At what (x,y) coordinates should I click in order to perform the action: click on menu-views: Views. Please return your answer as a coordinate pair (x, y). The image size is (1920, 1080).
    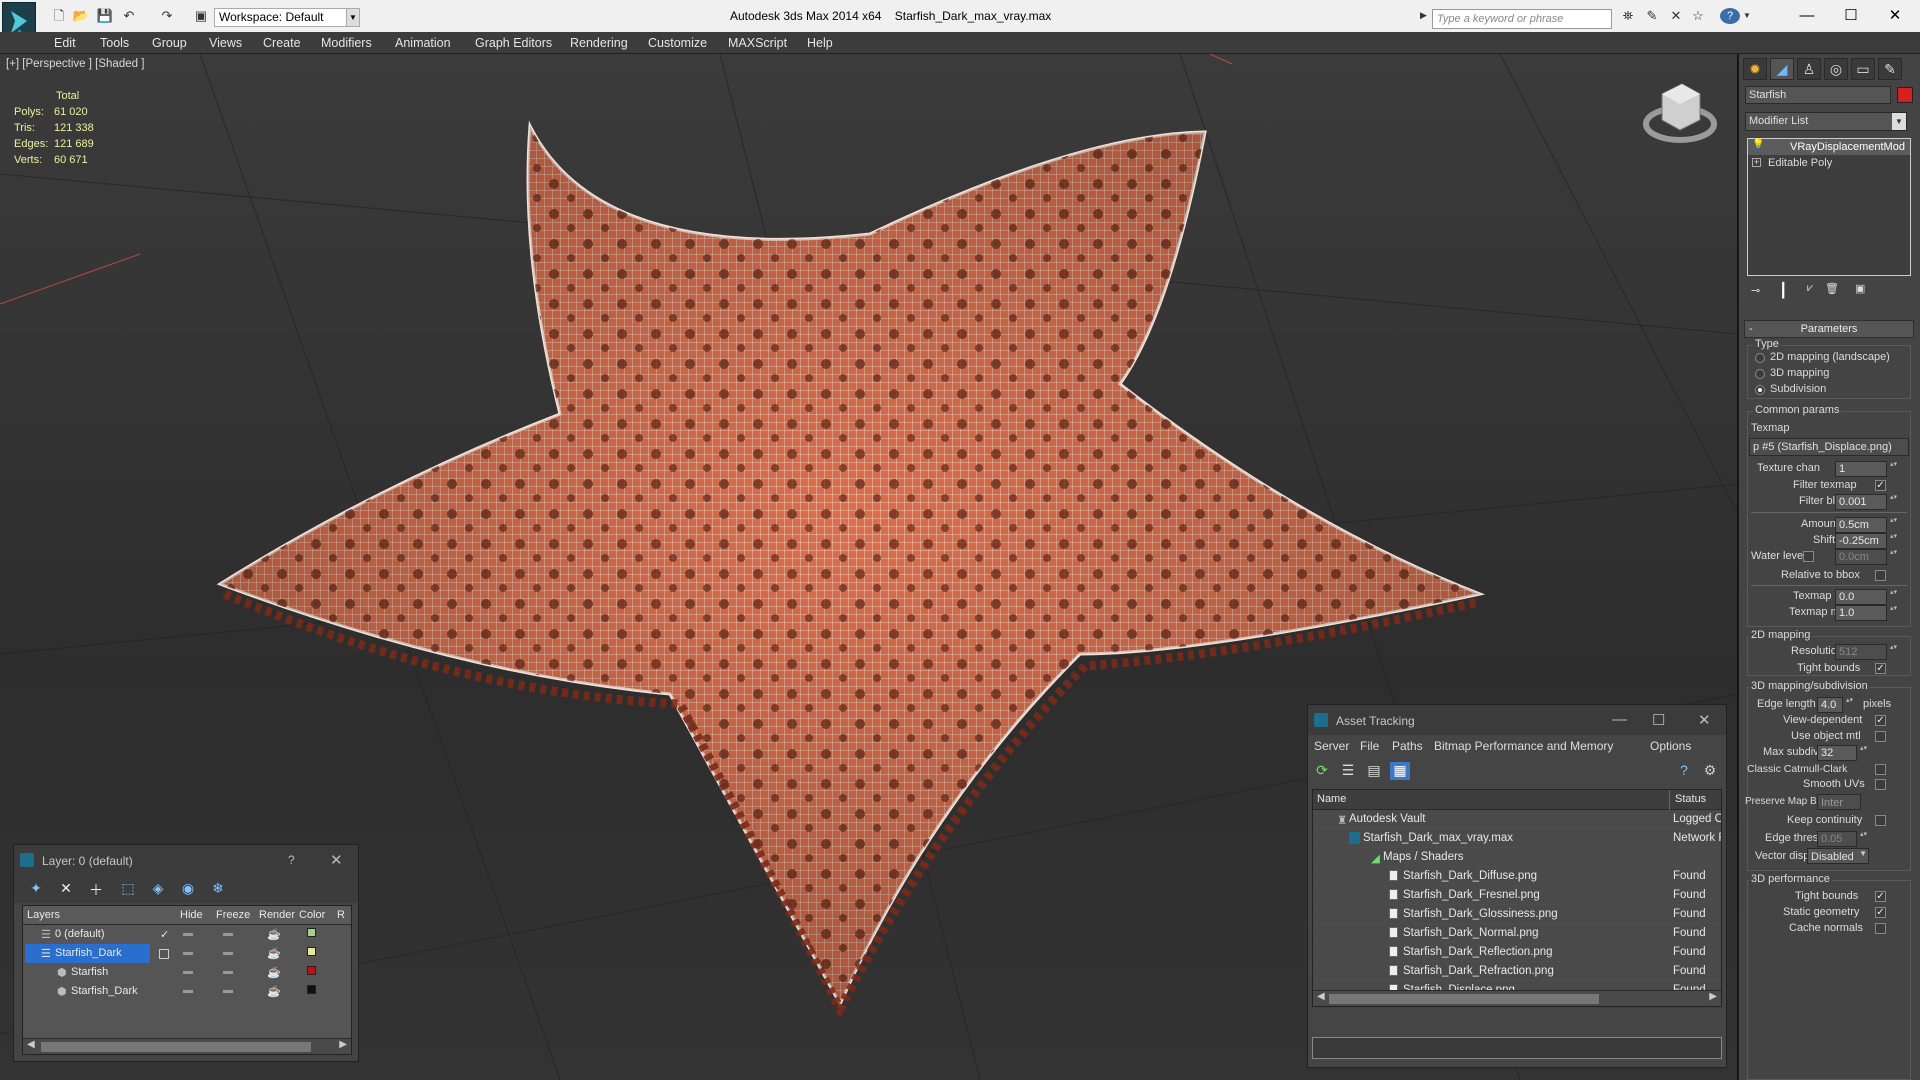
    Looking at the image, I should click on (225, 43).